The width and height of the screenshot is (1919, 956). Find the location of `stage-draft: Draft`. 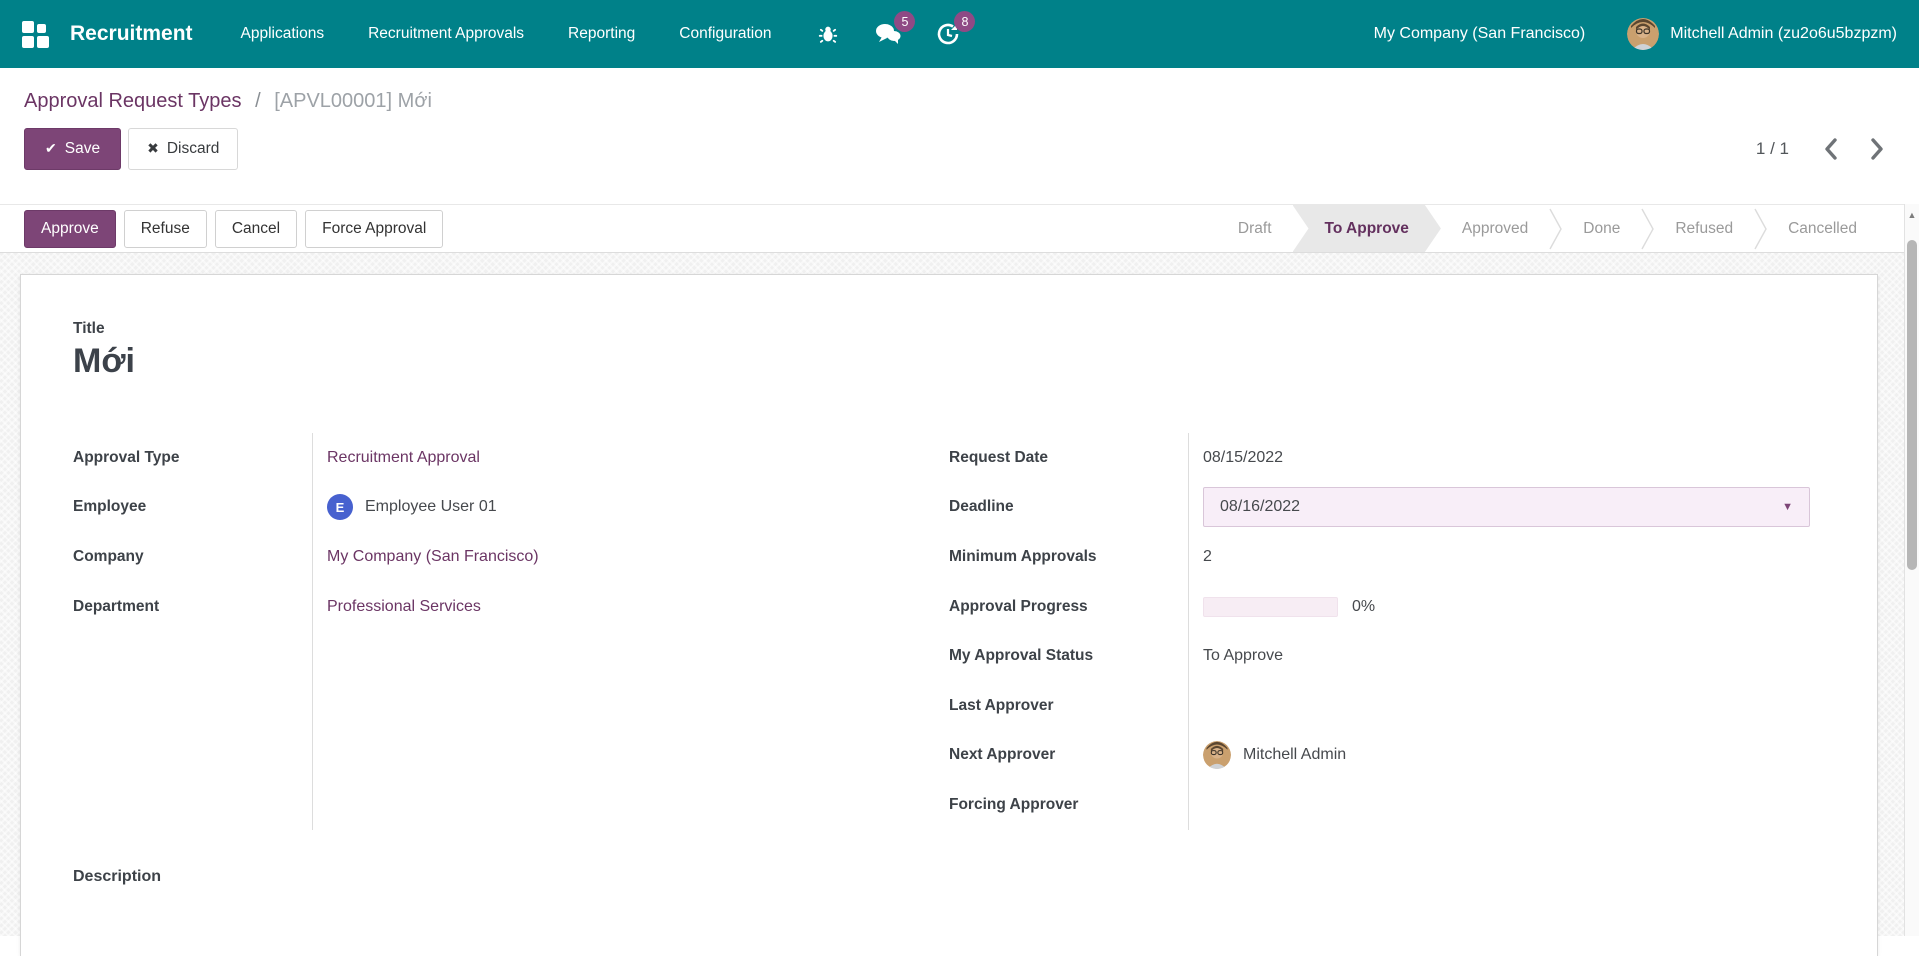

stage-draft: Draft is located at coordinates (1255, 228).